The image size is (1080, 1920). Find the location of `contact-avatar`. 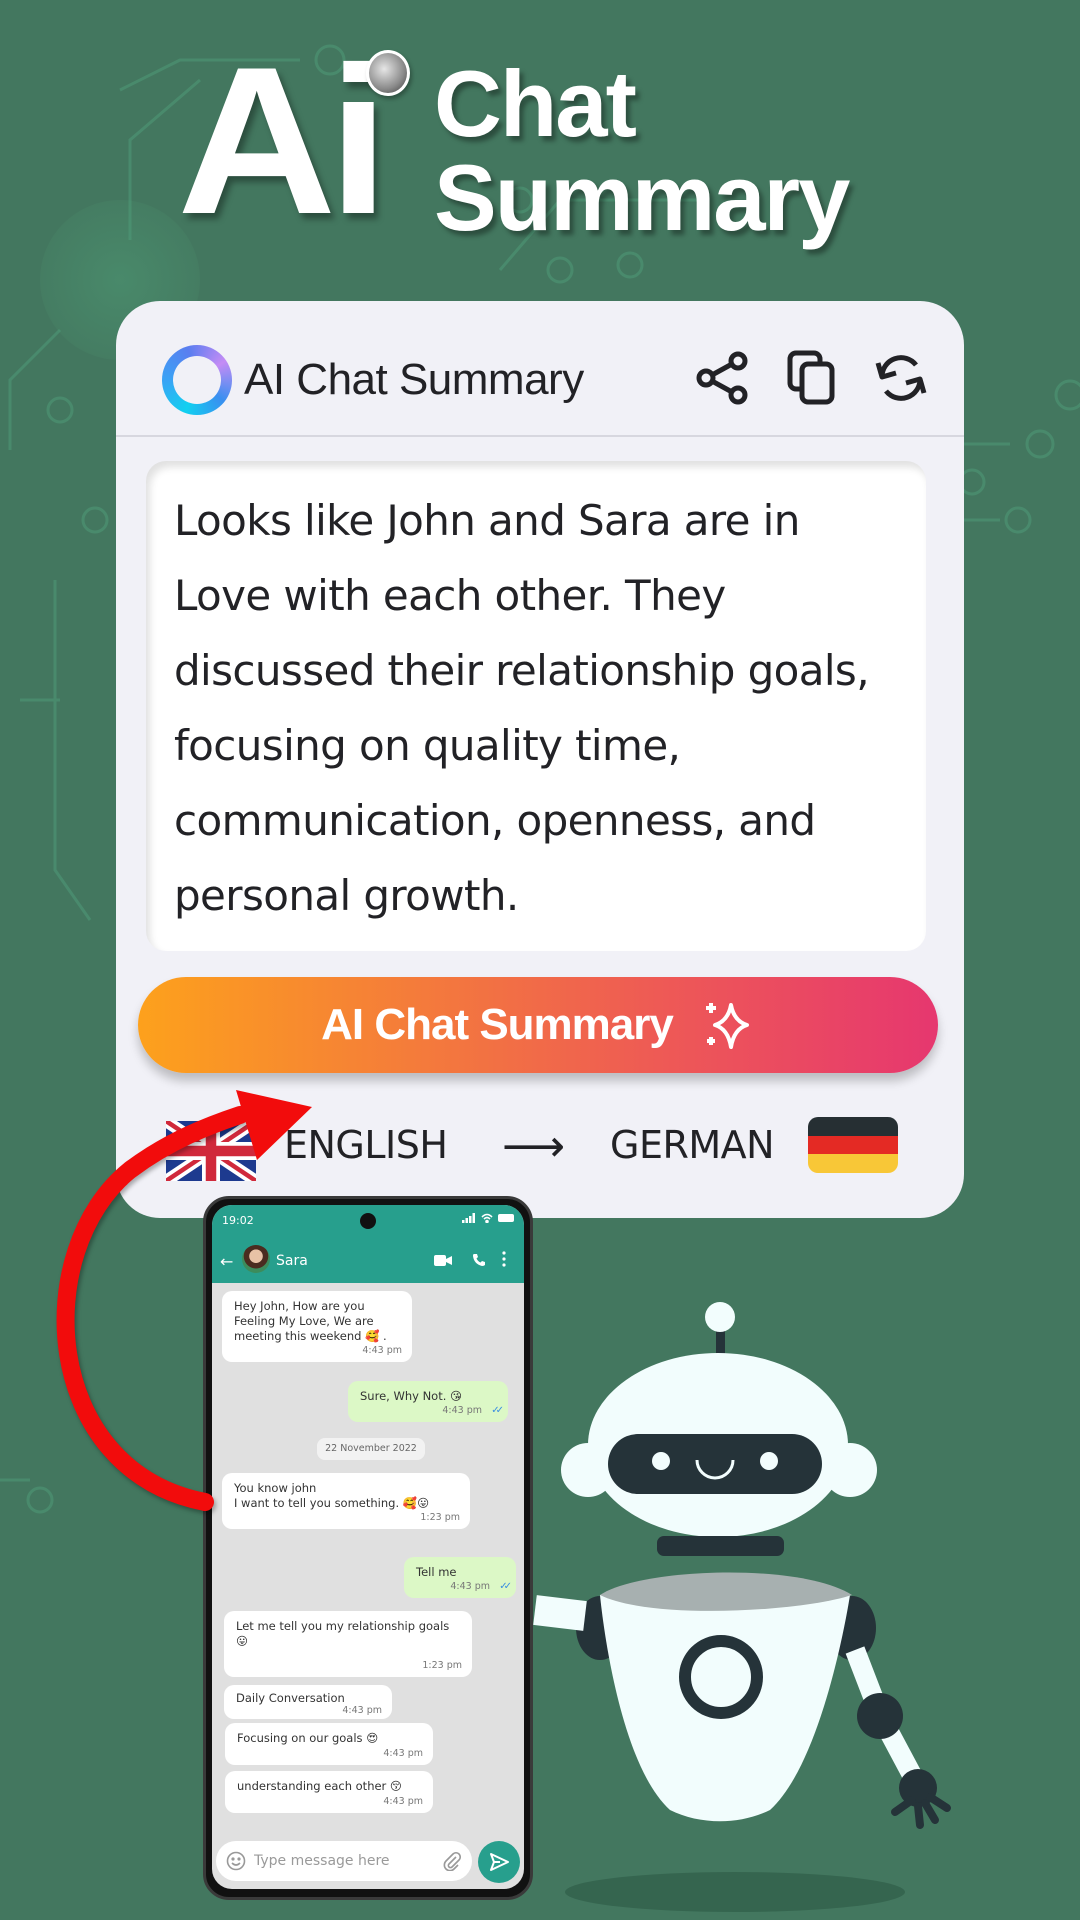

contact-avatar is located at coordinates (256, 1259).